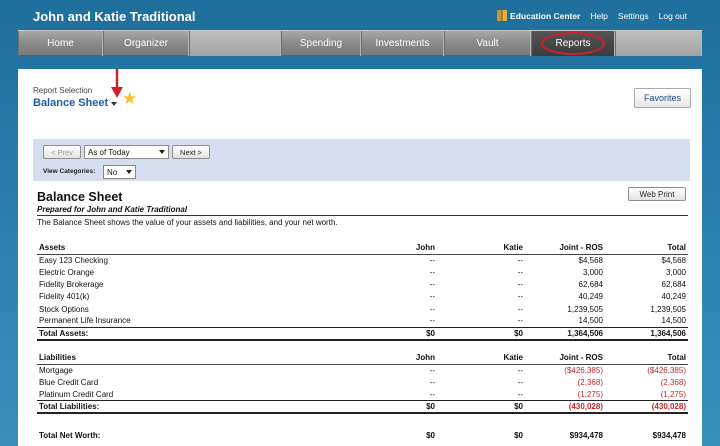 This screenshot has height=446, width=720. What do you see at coordinates (69, 382) in the screenshot?
I see `cell-name: Blue Credit Card` at bounding box center [69, 382].